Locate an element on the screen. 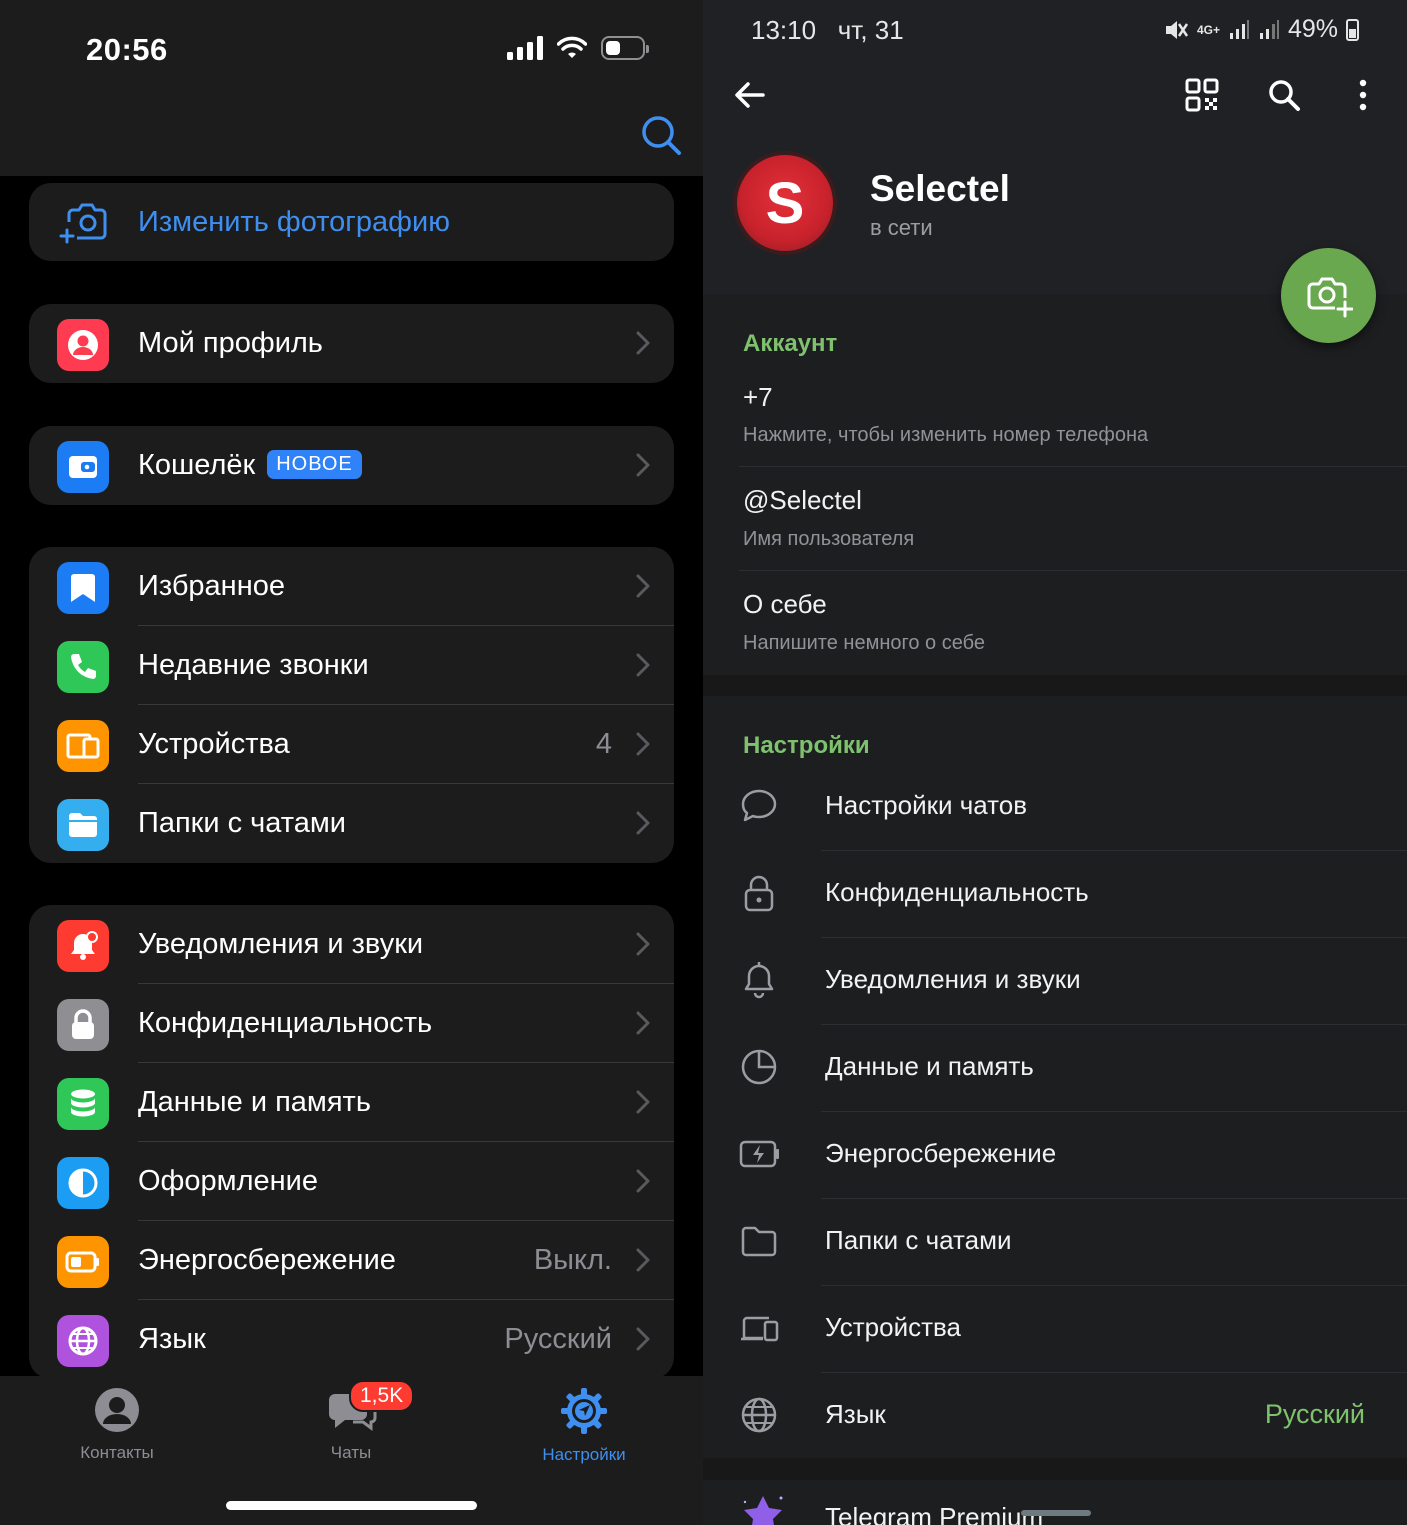 Image resolution: width=1407 pixels, height=1525 pixels. wallet-group: Кошелёк НОВОЕ is located at coordinates (351, 465).